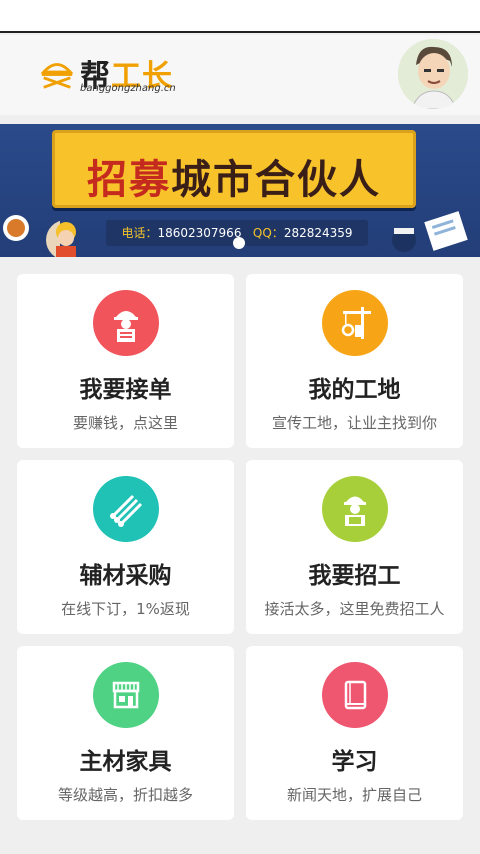  Describe the element at coordinates (355, 509) in the screenshot. I see `worker-laptop-icon` at that location.